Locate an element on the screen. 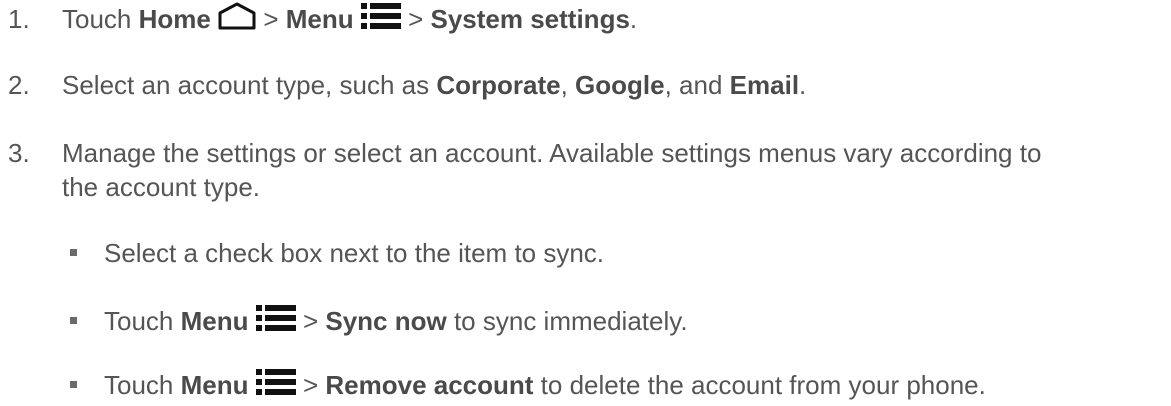 The height and width of the screenshot is (406, 1171). step-text-line-2: the account type. is located at coordinates (161, 187).